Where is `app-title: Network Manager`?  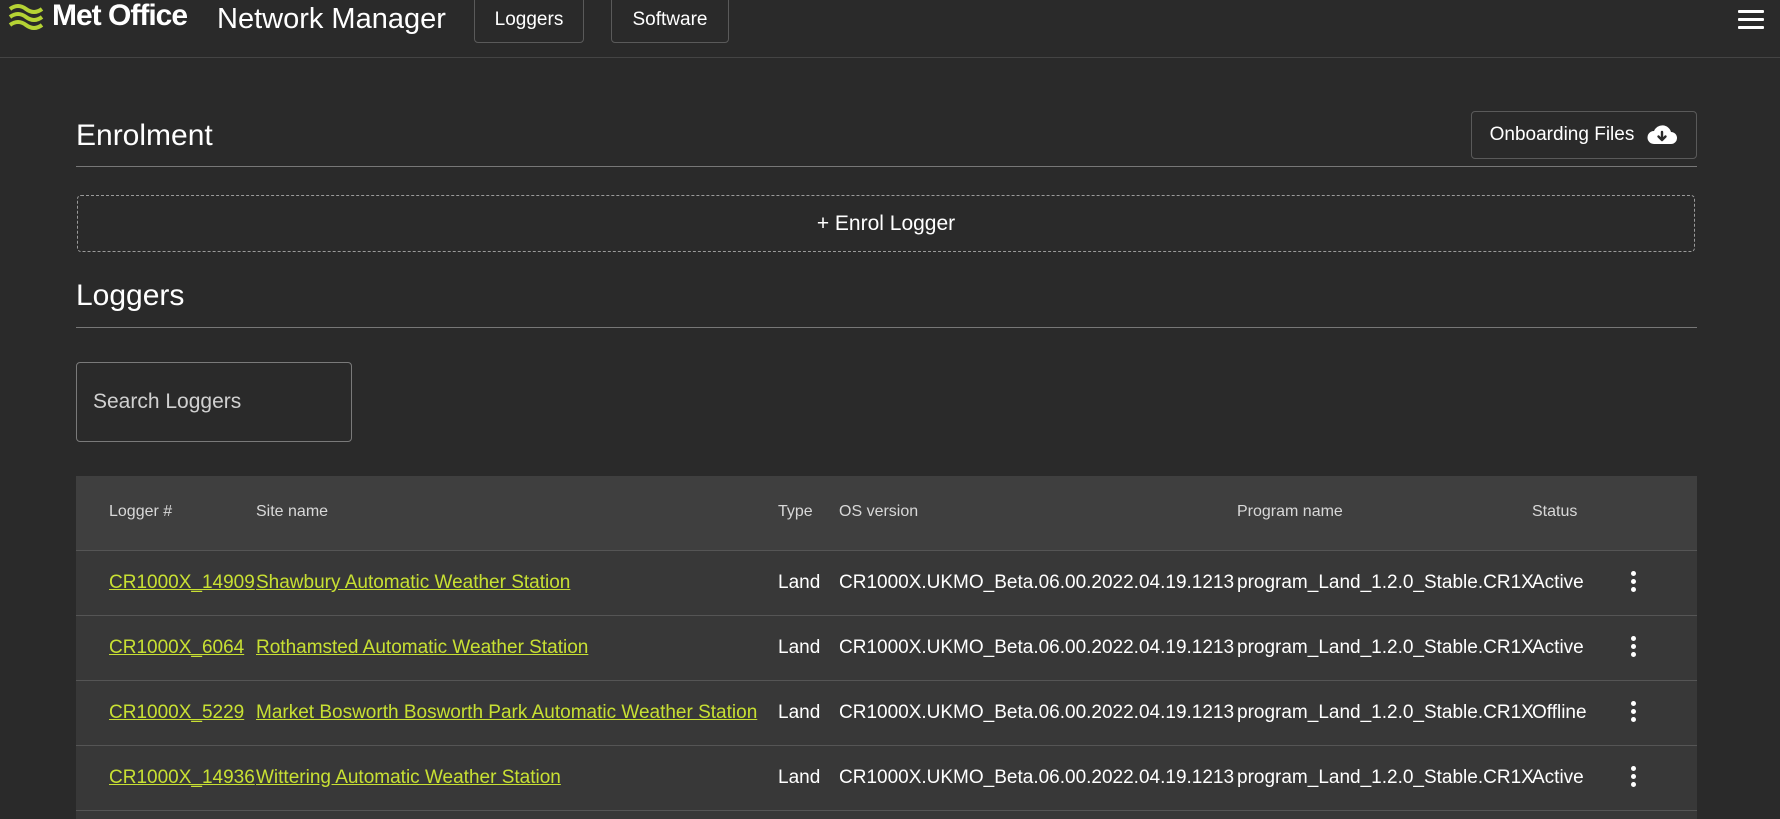
app-title: Network Manager is located at coordinates (331, 19).